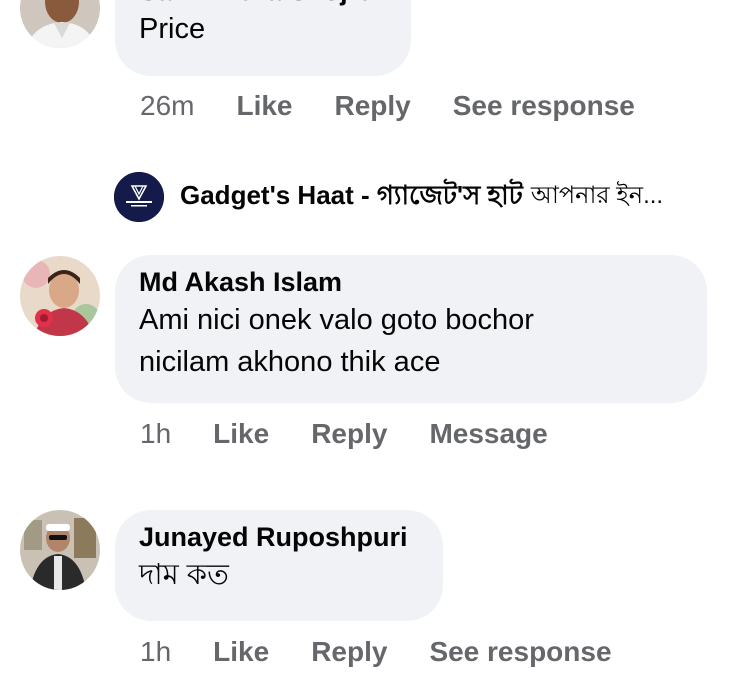 The width and height of the screenshot is (733, 679). I want to click on comment-author: Md Akash Islam, so click(411, 282).